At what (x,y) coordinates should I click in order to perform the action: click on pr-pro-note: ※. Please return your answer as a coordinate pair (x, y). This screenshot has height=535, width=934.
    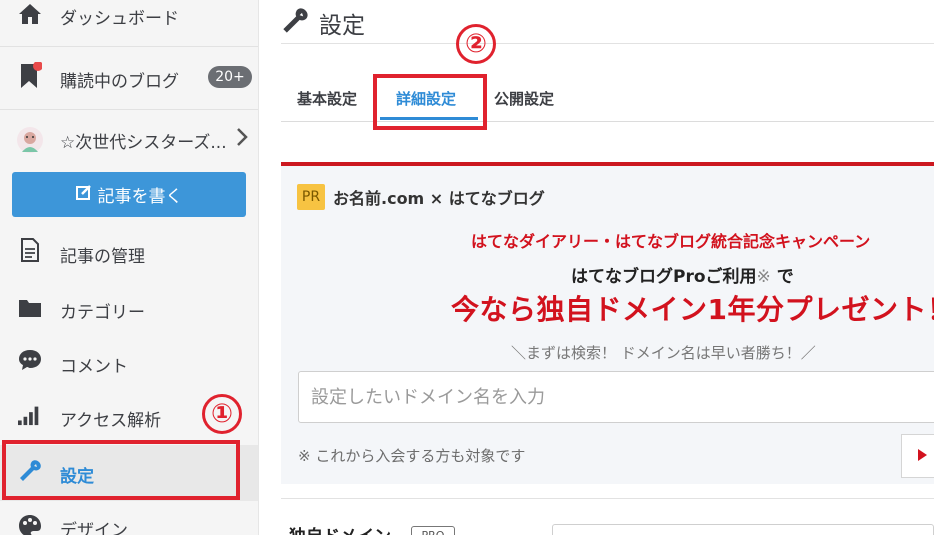
    Looking at the image, I should click on (763, 277).